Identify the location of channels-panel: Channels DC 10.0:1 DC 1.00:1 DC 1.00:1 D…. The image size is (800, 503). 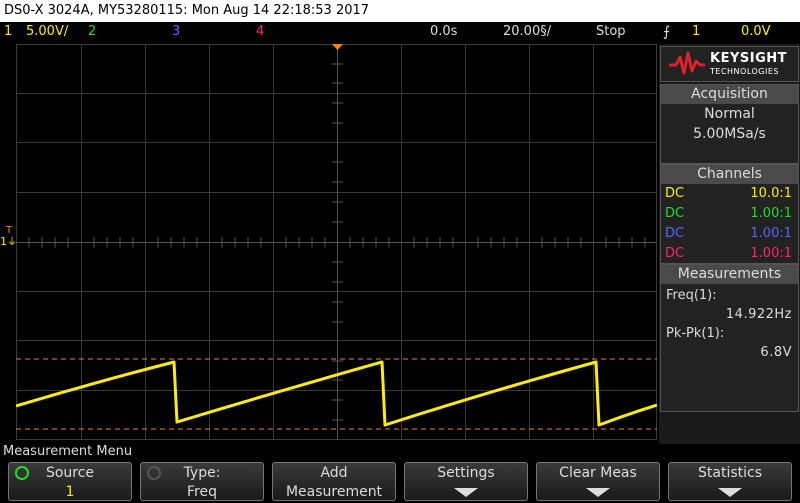
(729, 214).